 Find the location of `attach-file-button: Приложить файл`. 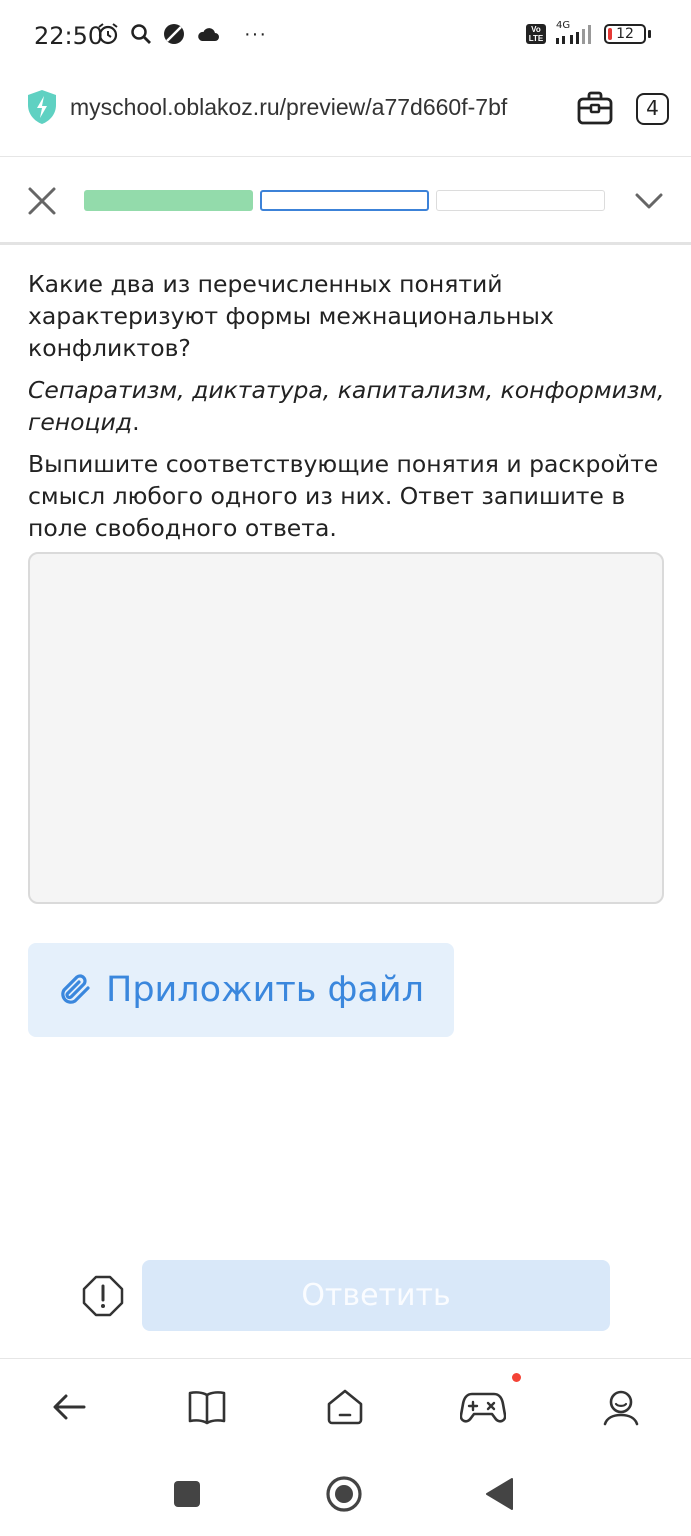

attach-file-button: Приложить файл is located at coordinates (241, 990).